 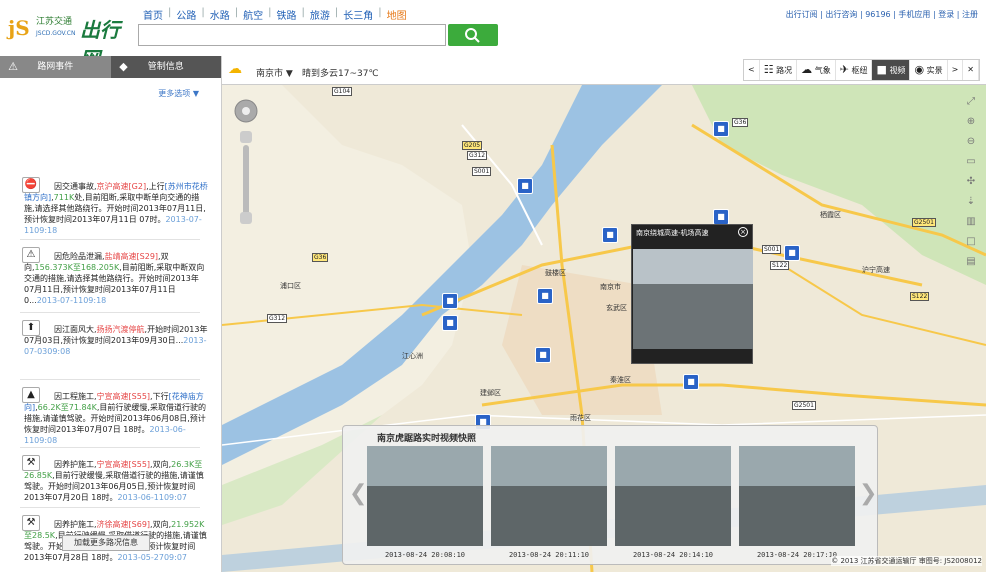 What do you see at coordinates (477, 155) in the screenshot?
I see `road-shield: G312` at bounding box center [477, 155].